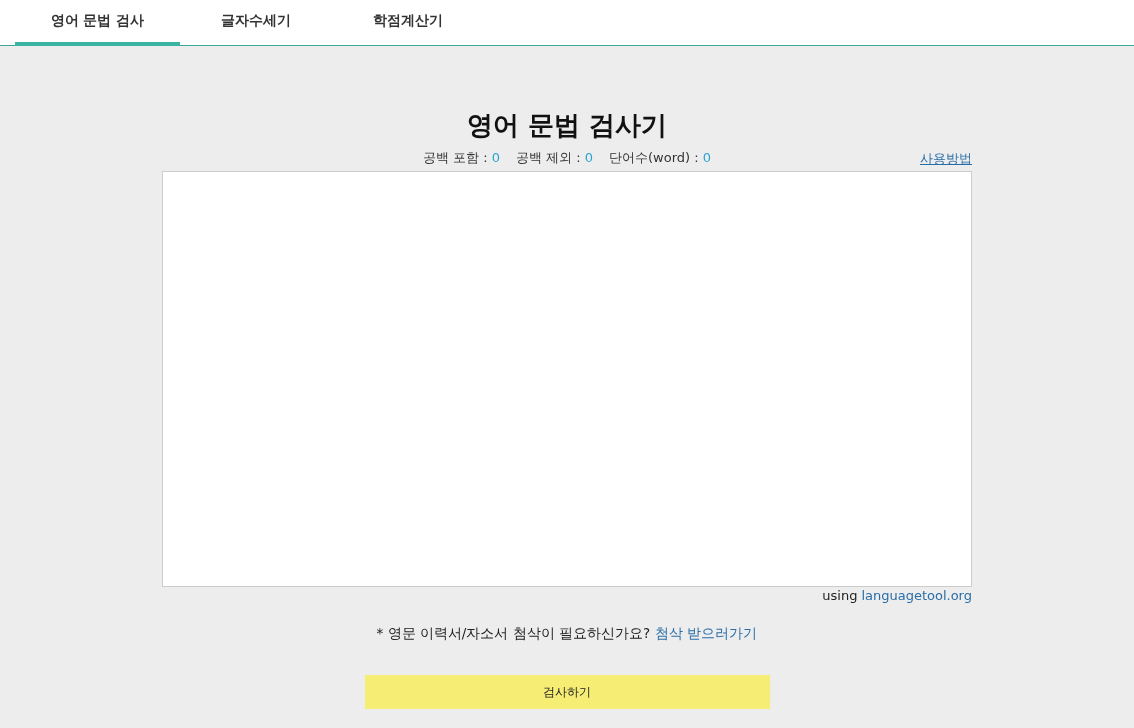 This screenshot has width=1134, height=728. Describe the element at coordinates (513, 634) in the screenshot. I see `notice-text: * 영문 이력서/자소서 첨삭이 필요하신가요?` at that location.